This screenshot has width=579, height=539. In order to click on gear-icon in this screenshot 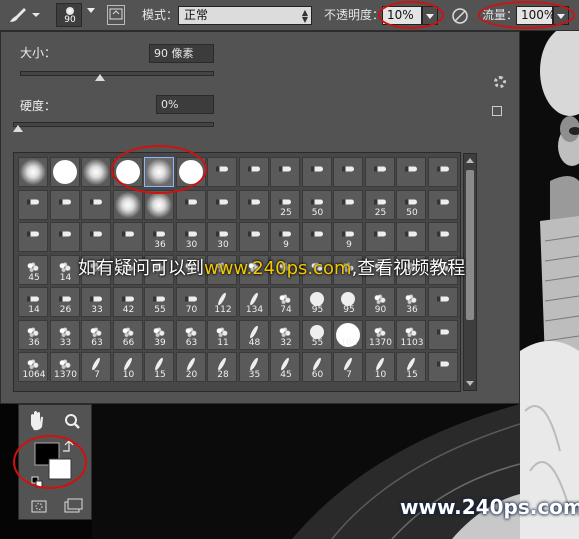, I will do `click(500, 82)`.